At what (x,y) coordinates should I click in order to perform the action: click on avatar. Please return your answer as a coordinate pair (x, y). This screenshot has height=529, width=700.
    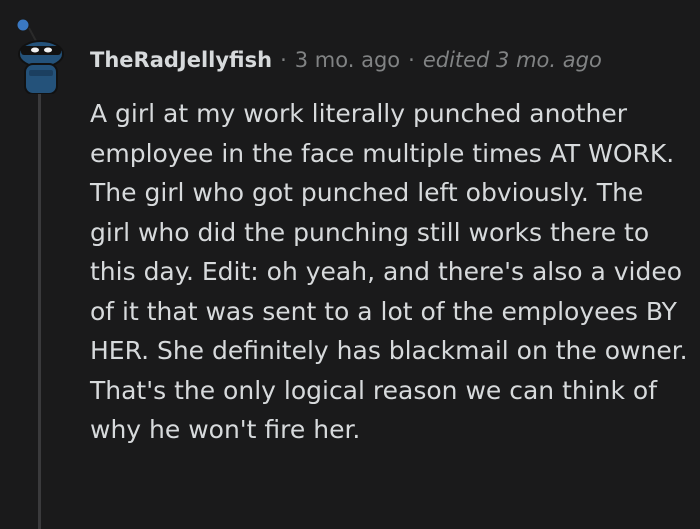
    Looking at the image, I should click on (41, 54).